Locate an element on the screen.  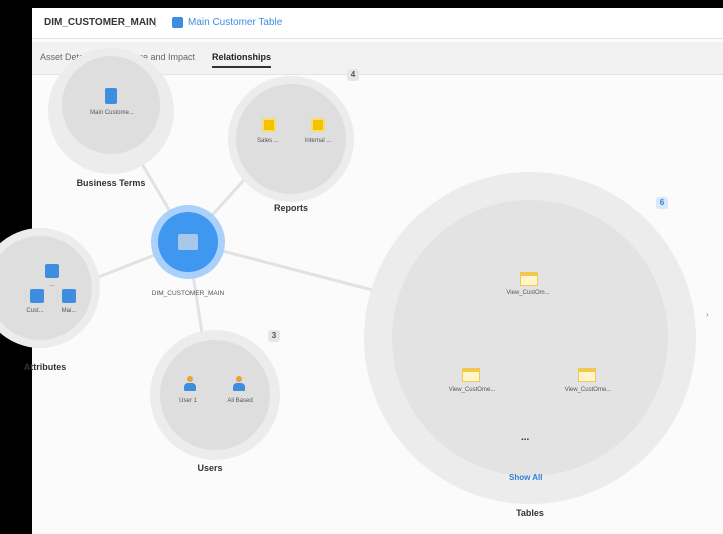
users-label: Users is located at coordinates (210, 468).